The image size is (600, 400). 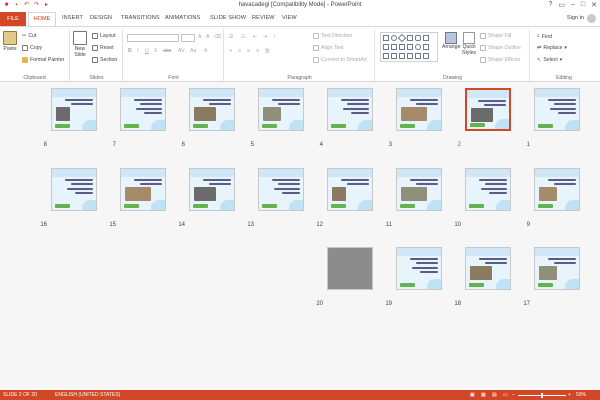 What do you see at coordinates (418, 56) in the screenshot?
I see `shape-block-arc-icon` at bounding box center [418, 56].